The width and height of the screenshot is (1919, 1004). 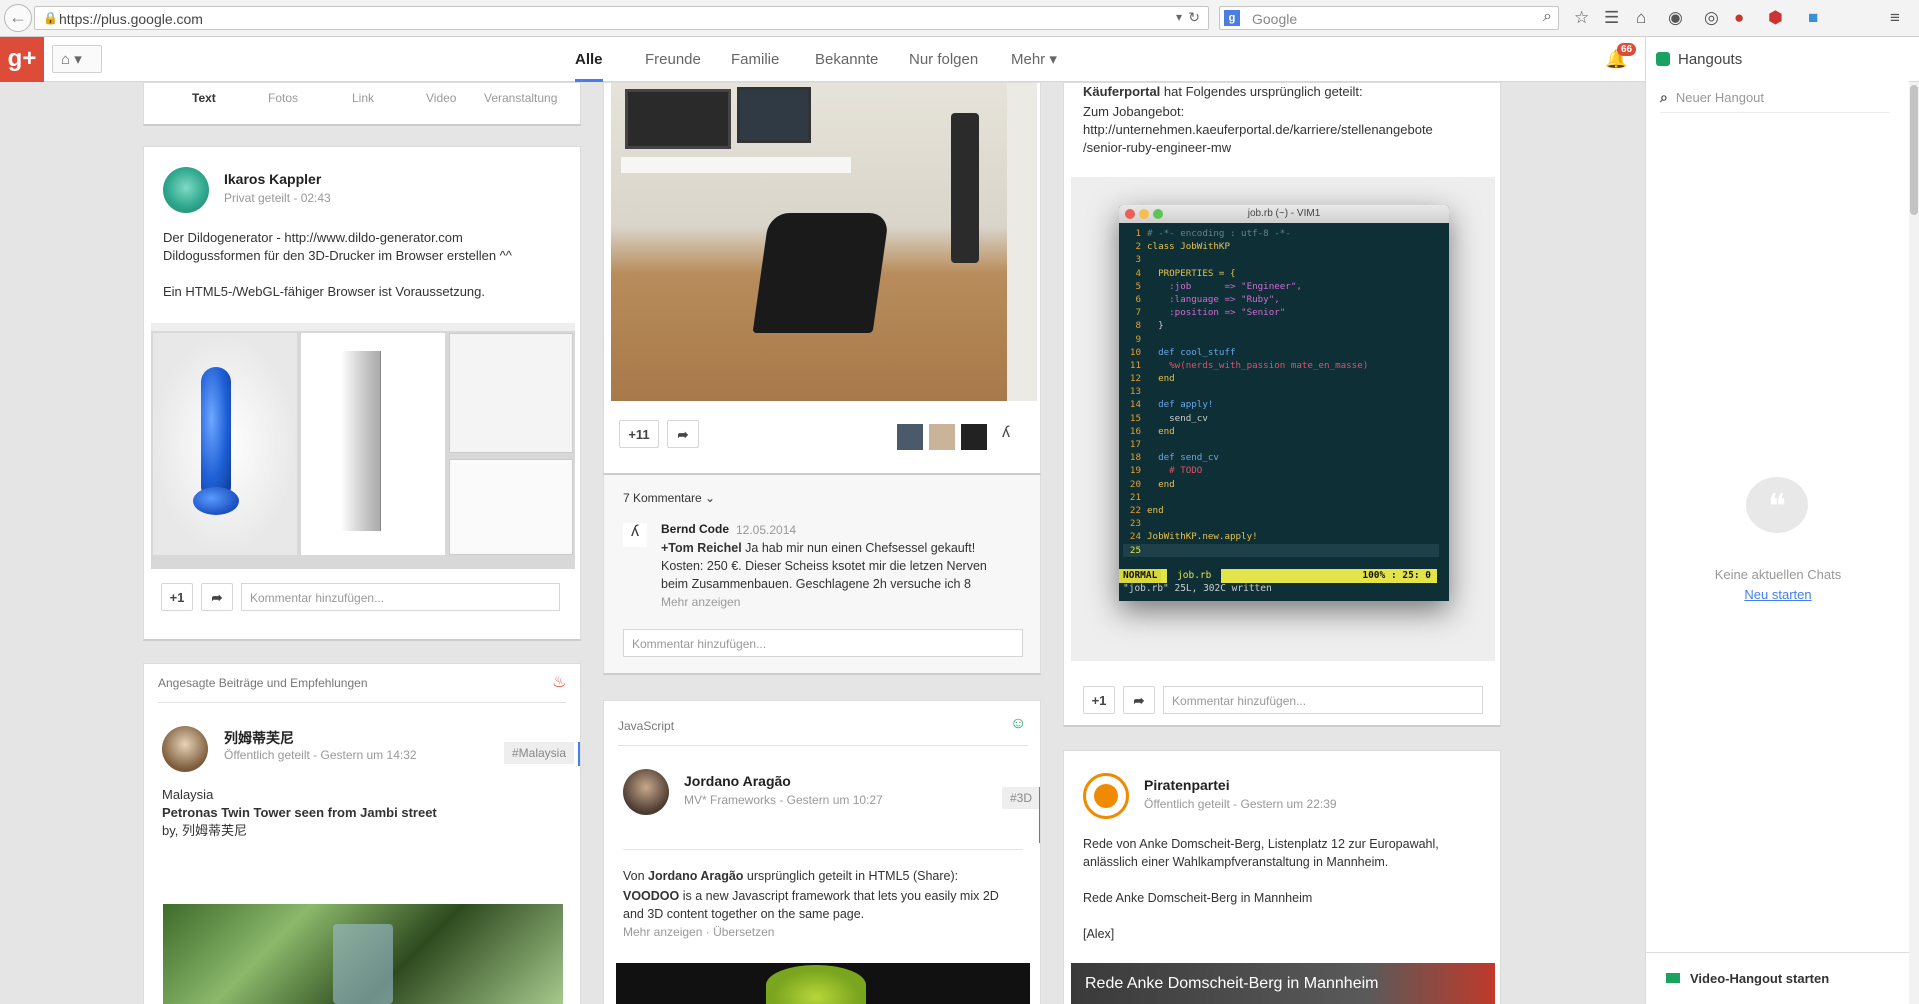 What do you see at coordinates (1711, 18) in the screenshot?
I see `addon-2-icon: ◎` at bounding box center [1711, 18].